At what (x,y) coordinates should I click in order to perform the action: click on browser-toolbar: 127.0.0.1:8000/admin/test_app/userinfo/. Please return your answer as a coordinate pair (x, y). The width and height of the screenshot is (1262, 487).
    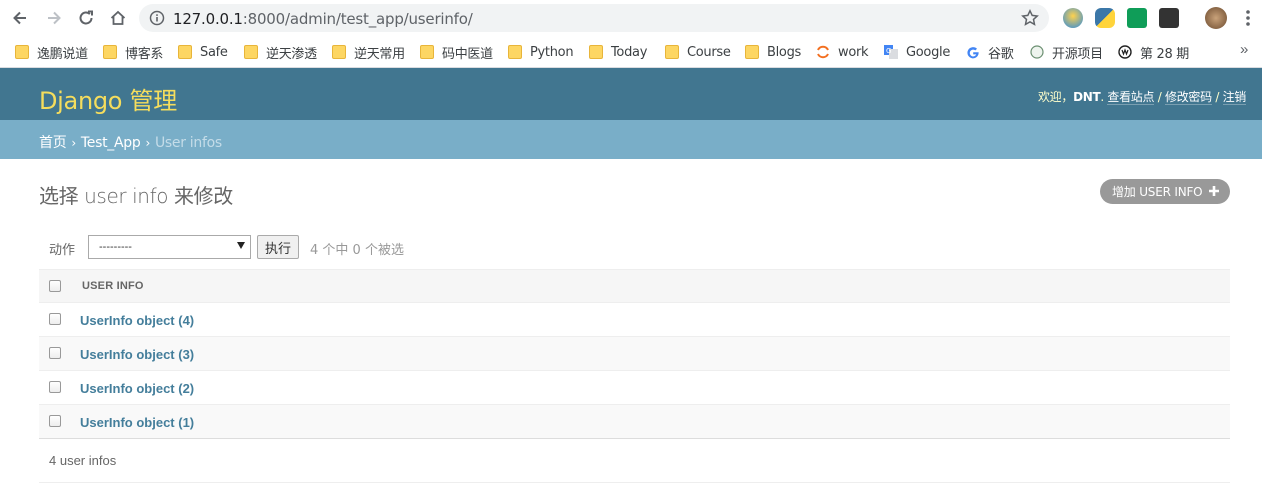
    Looking at the image, I should click on (631, 18).